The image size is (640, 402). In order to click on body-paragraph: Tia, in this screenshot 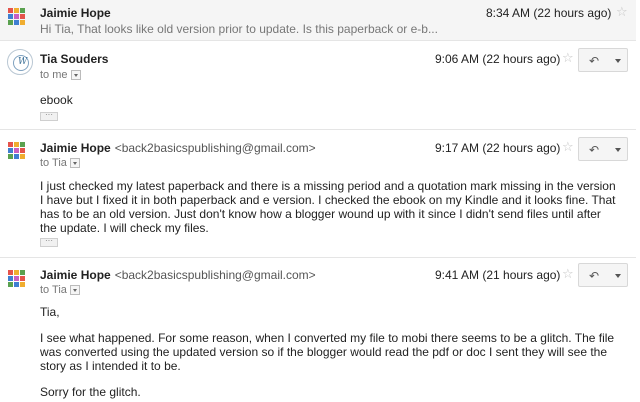, I will do `click(50, 312)`.